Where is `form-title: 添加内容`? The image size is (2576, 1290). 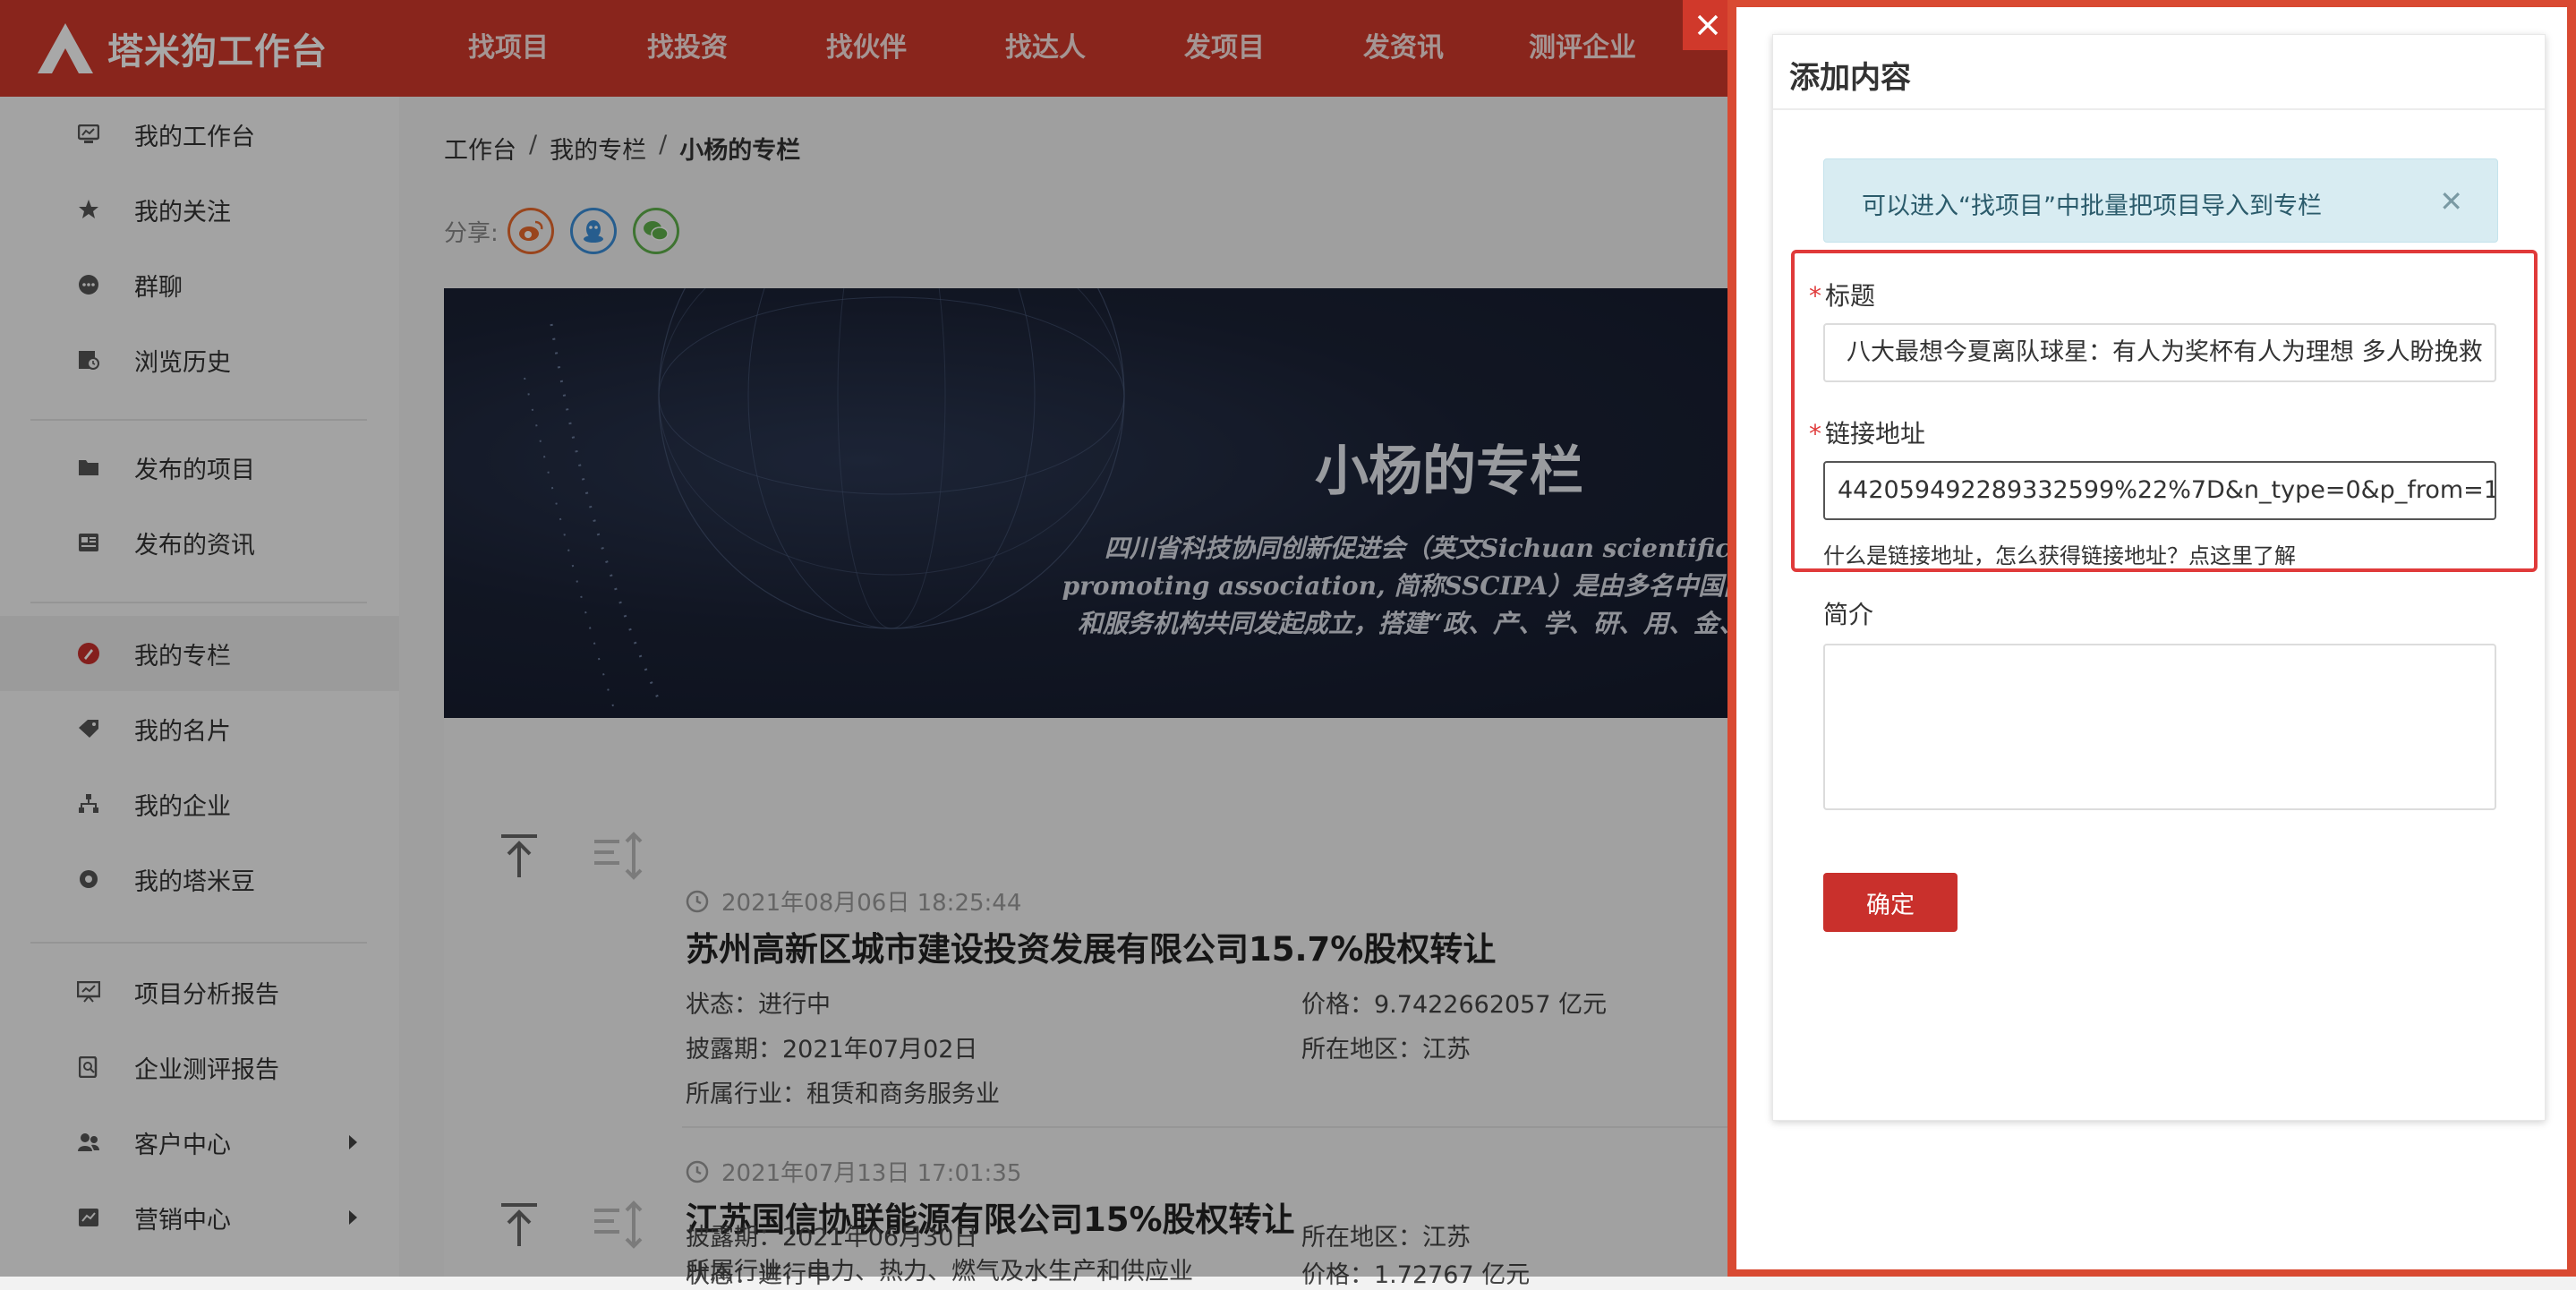
form-title: 添加内容 is located at coordinates (1850, 78).